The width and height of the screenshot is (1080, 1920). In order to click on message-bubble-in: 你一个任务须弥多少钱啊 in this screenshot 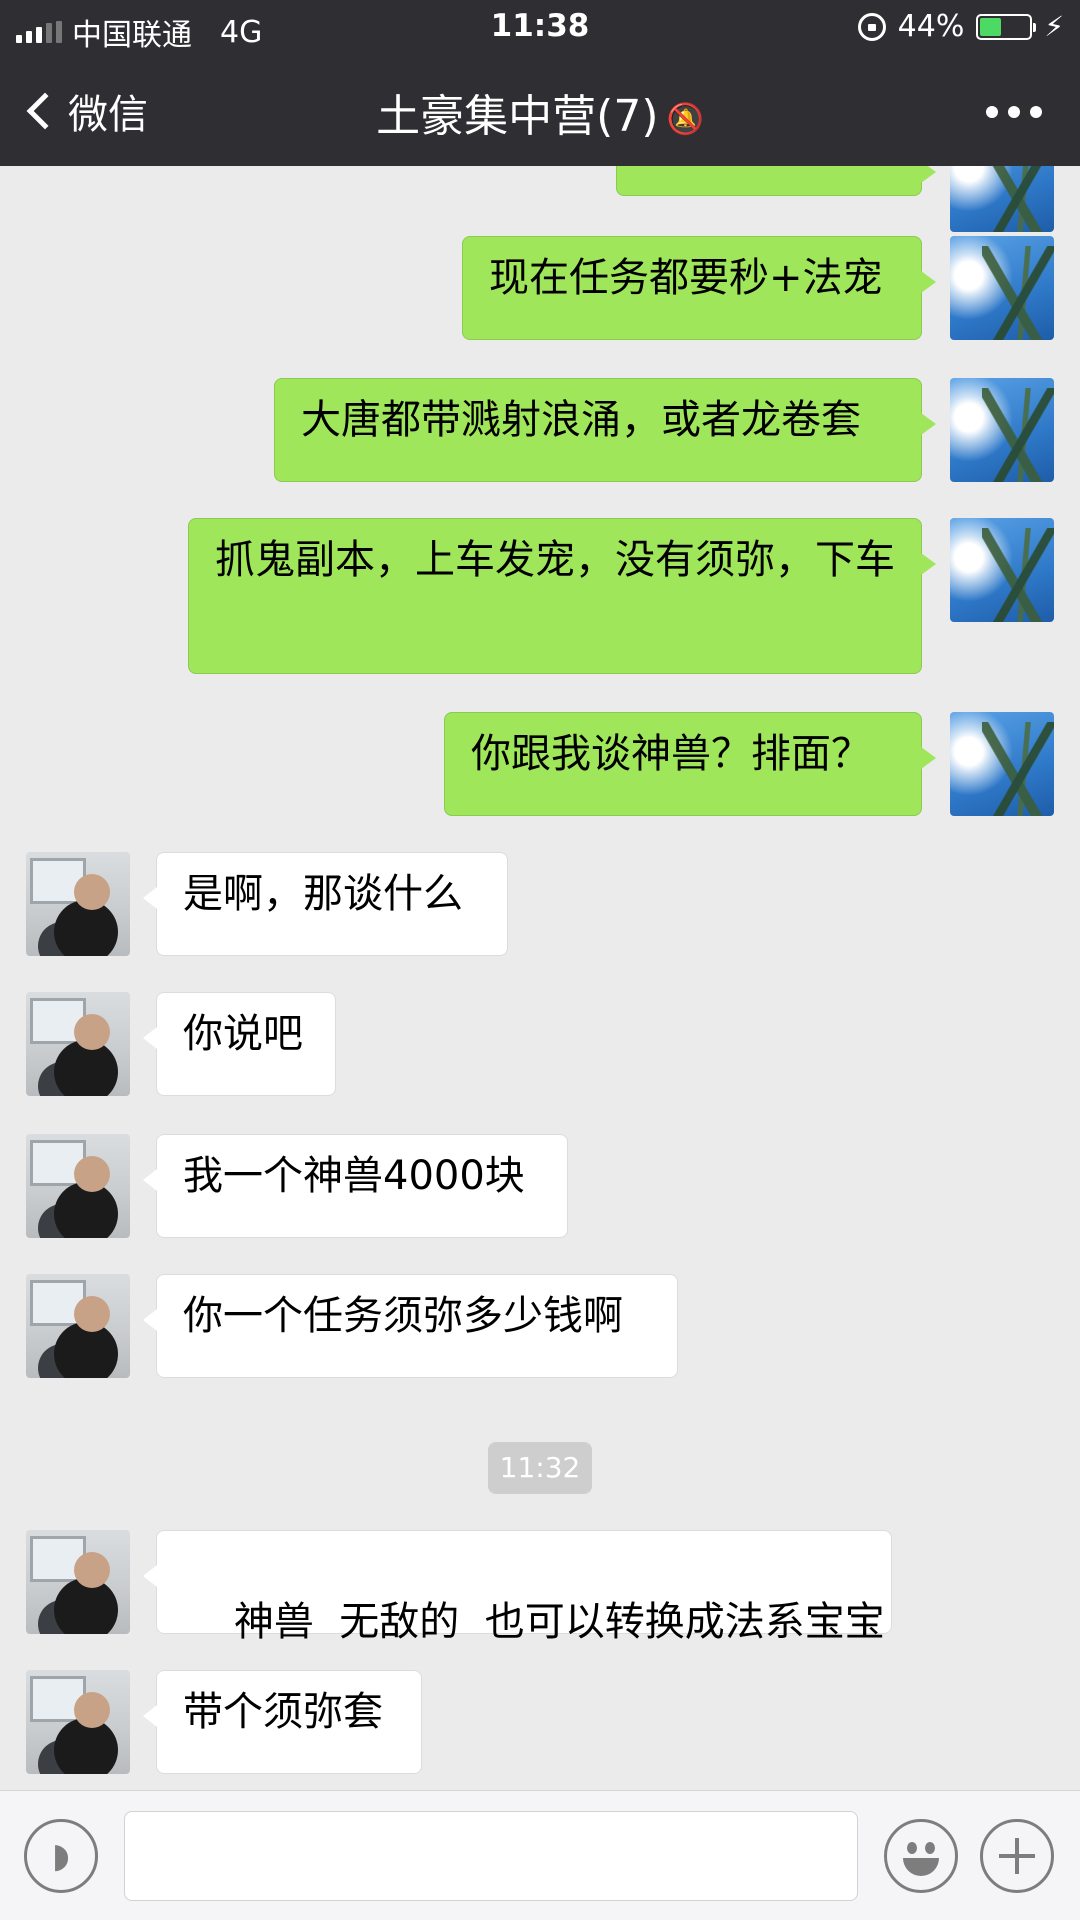, I will do `click(410, 1326)`.